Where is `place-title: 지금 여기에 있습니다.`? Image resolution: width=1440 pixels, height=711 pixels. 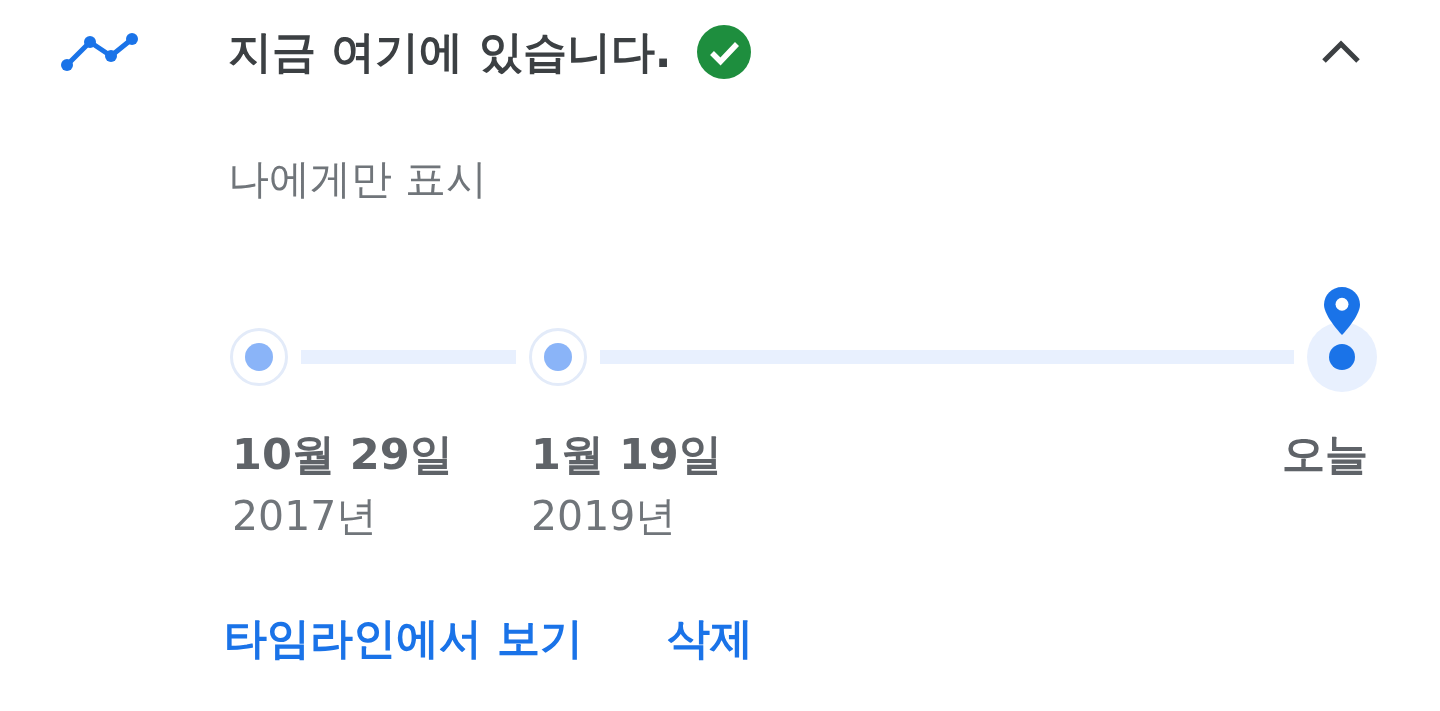 place-title: 지금 여기에 있습니다. is located at coordinates (450, 52).